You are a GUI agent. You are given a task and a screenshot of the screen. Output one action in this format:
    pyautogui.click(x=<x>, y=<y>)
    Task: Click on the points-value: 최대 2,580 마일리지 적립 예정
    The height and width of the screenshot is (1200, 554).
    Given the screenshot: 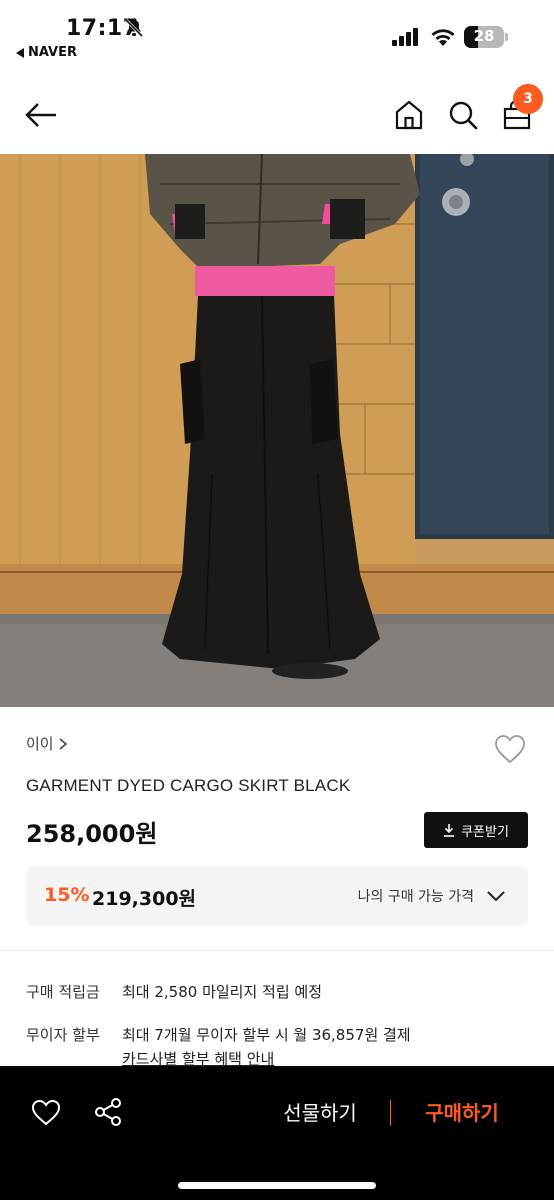 What is the action you would take?
    pyautogui.click(x=222, y=992)
    